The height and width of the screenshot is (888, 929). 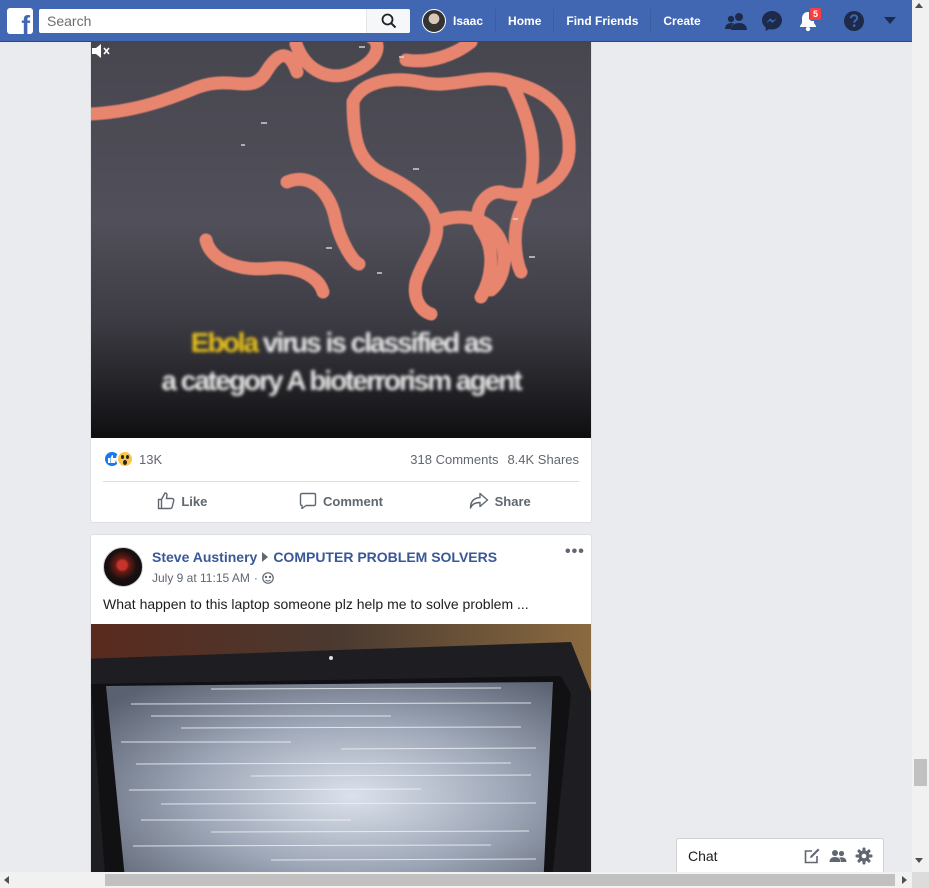 What do you see at coordinates (681, 21) in the screenshot?
I see `nav-create: Create` at bounding box center [681, 21].